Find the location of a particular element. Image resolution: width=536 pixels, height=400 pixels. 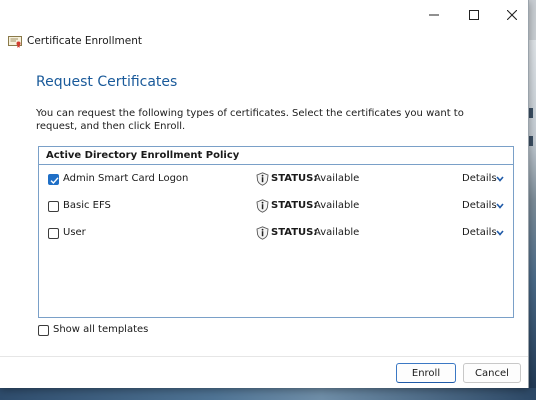

minimize-button is located at coordinates (434, 15).